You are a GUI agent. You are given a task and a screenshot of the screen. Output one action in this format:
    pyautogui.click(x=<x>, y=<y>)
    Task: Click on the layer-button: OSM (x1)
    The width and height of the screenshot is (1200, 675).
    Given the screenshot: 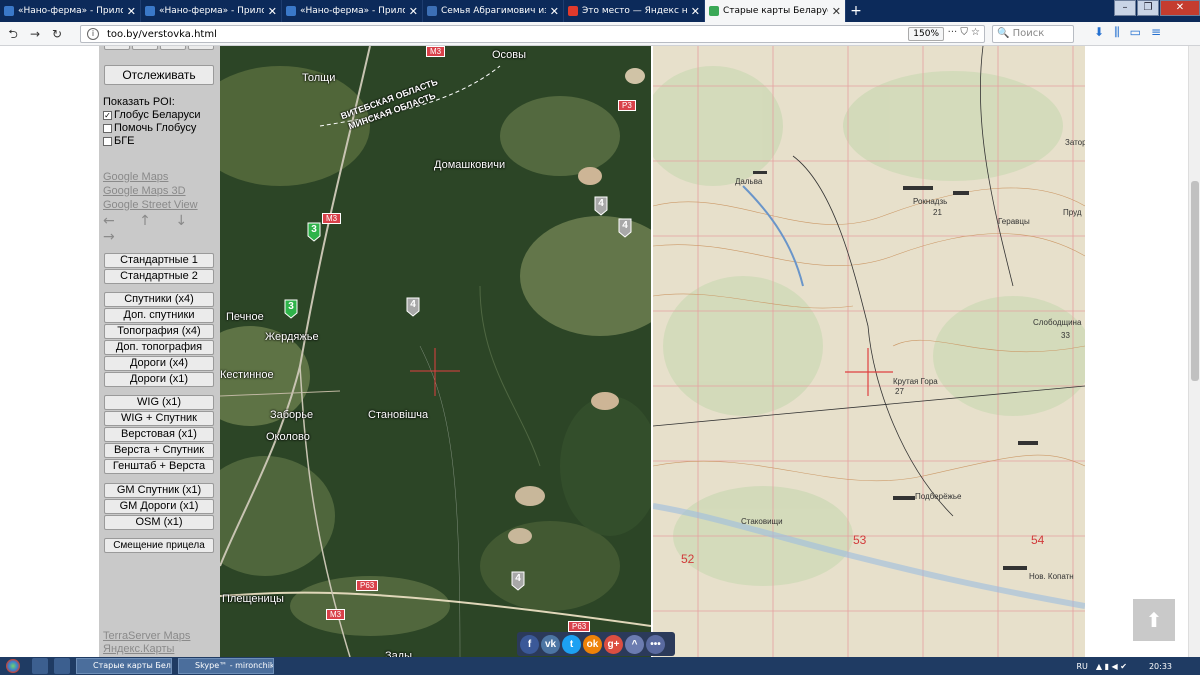 What is the action you would take?
    pyautogui.click(x=159, y=522)
    